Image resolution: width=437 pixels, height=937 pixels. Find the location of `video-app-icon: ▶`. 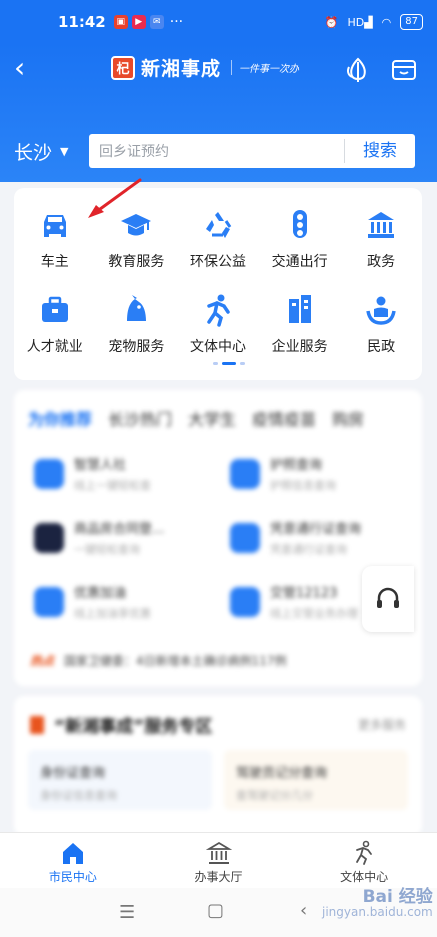

video-app-icon: ▶ is located at coordinates (138, 22).